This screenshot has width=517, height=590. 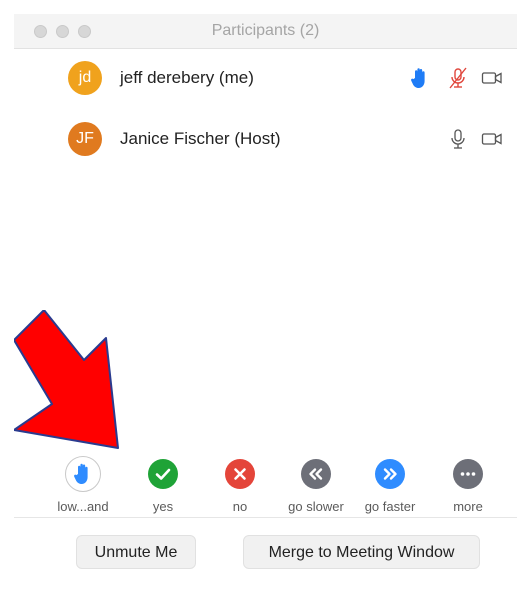 I want to click on microphone-icon, so click(x=458, y=139).